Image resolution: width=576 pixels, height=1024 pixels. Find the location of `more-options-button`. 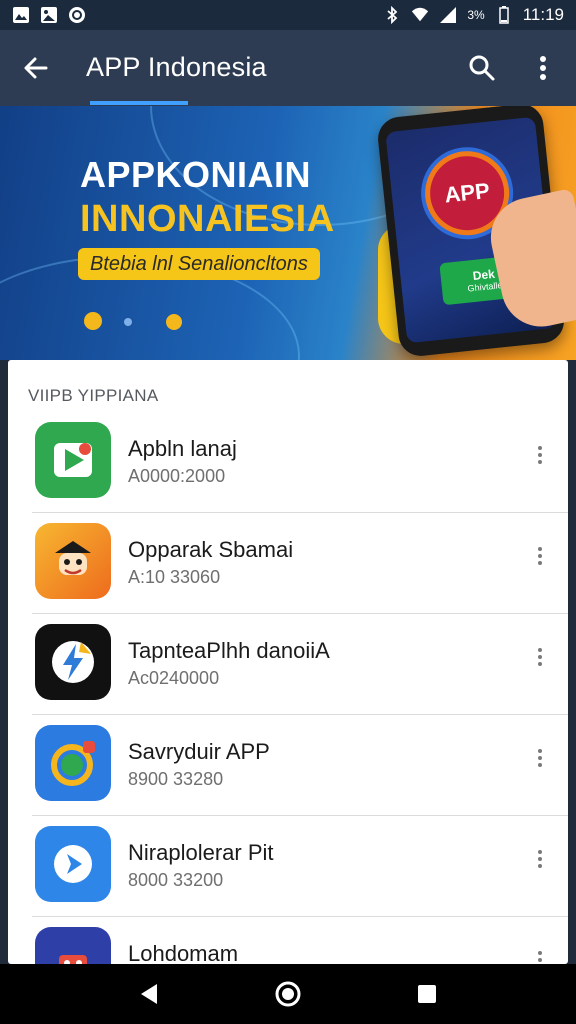

more-options-button is located at coordinates (543, 68).